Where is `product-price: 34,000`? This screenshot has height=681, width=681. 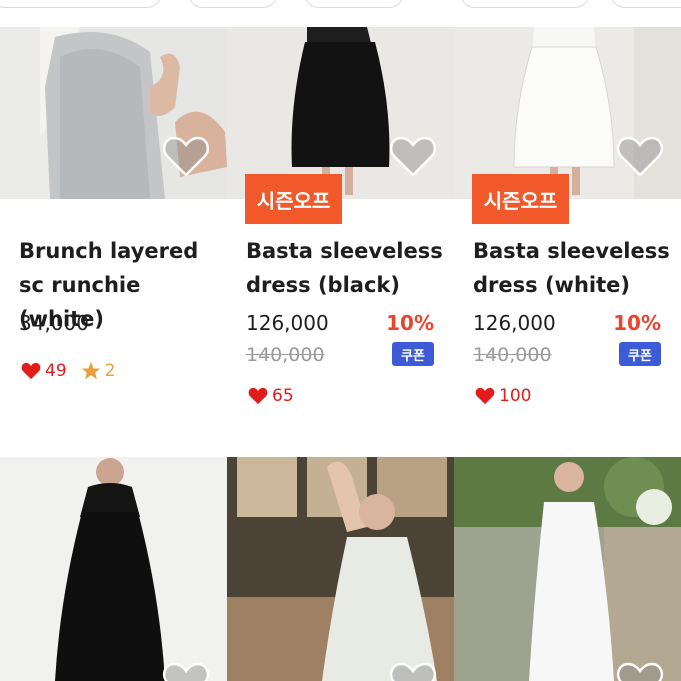
product-price: 34,000 is located at coordinates (54, 323).